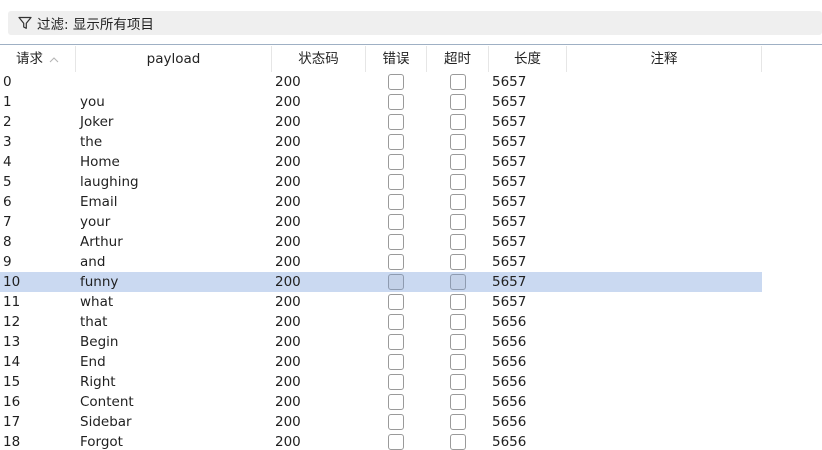 The width and height of the screenshot is (822, 450). What do you see at coordinates (381, 122) in the screenshot?
I see `table-row: 2 Joker 200 5657` at bounding box center [381, 122].